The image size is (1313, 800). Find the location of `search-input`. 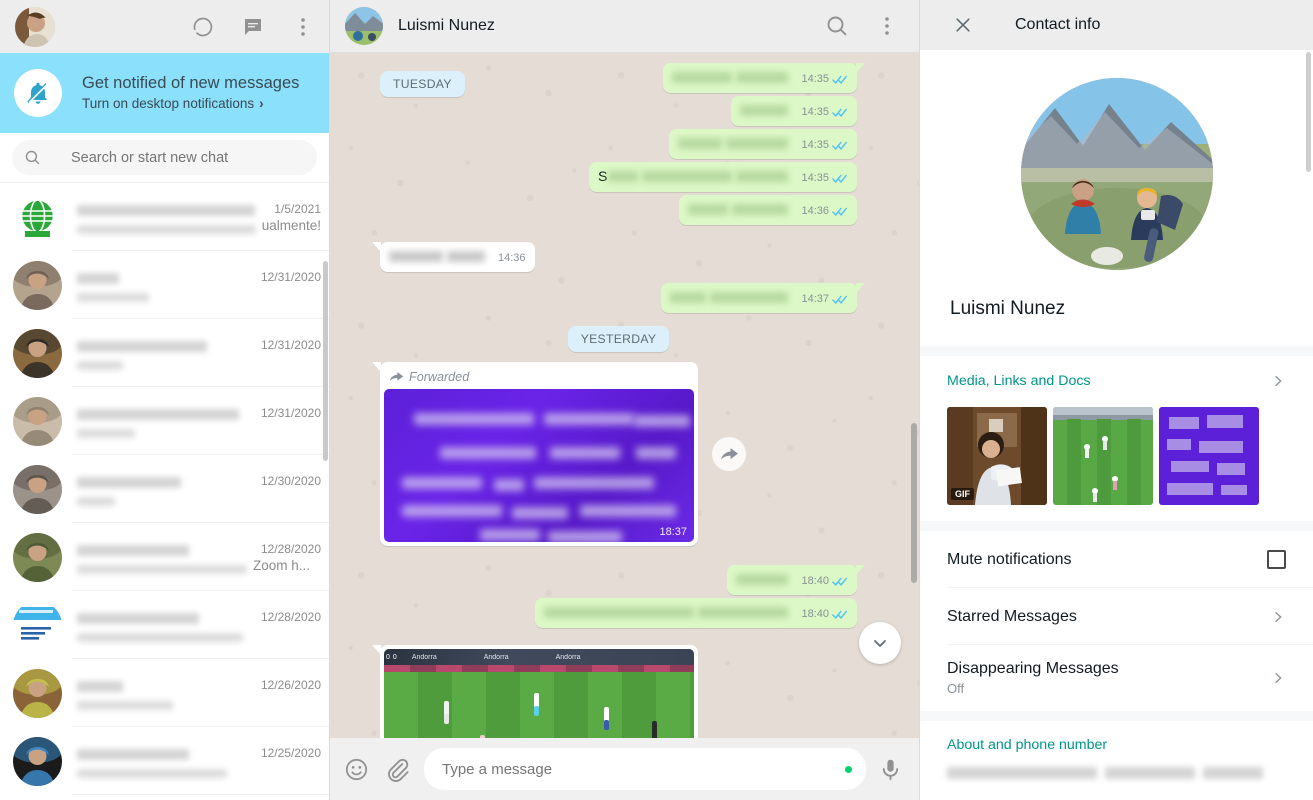

search-input is located at coordinates (188, 157).